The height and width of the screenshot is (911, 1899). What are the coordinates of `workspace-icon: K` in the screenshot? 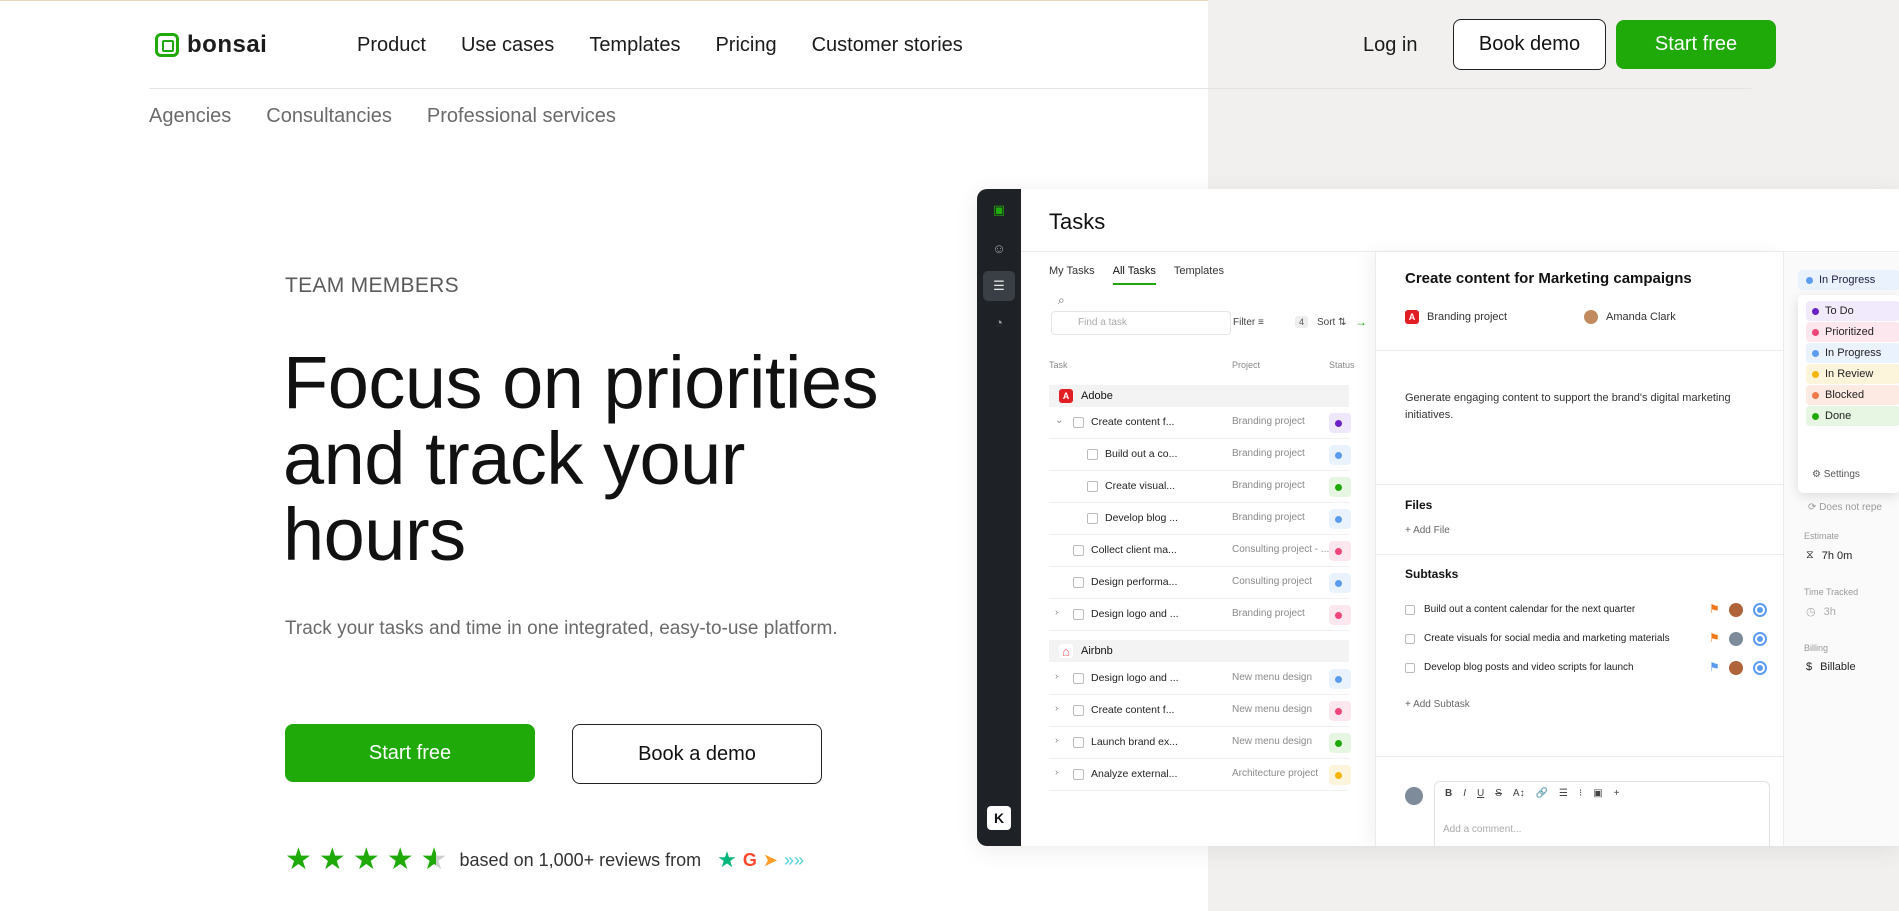 It's located at (999, 818).